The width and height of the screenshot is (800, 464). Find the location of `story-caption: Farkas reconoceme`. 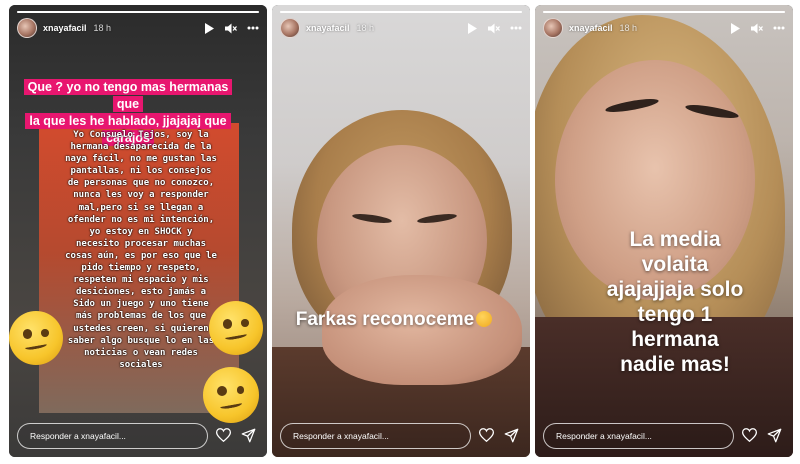

story-caption: Farkas reconoceme is located at coordinates (394, 320).